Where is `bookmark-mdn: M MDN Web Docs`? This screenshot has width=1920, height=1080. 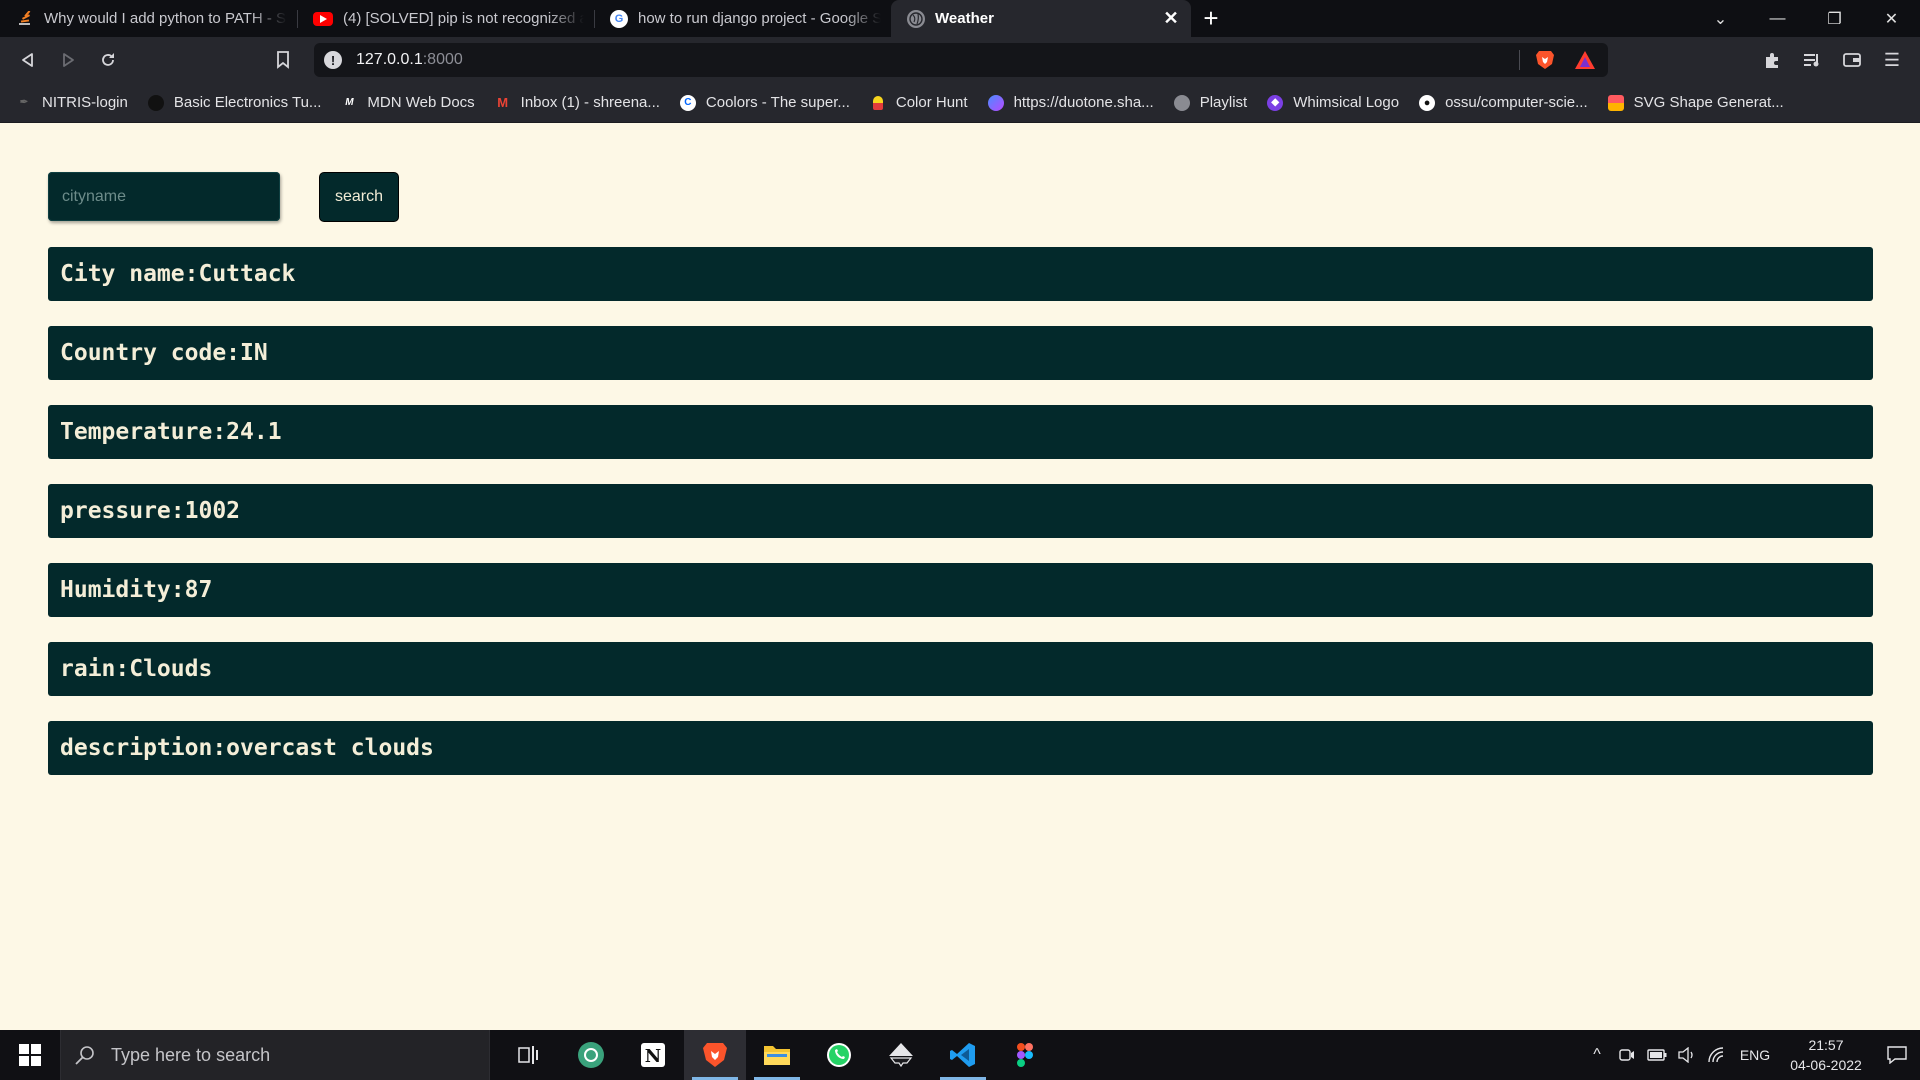
bookmark-mdn: M MDN Web Docs is located at coordinates (407, 102).